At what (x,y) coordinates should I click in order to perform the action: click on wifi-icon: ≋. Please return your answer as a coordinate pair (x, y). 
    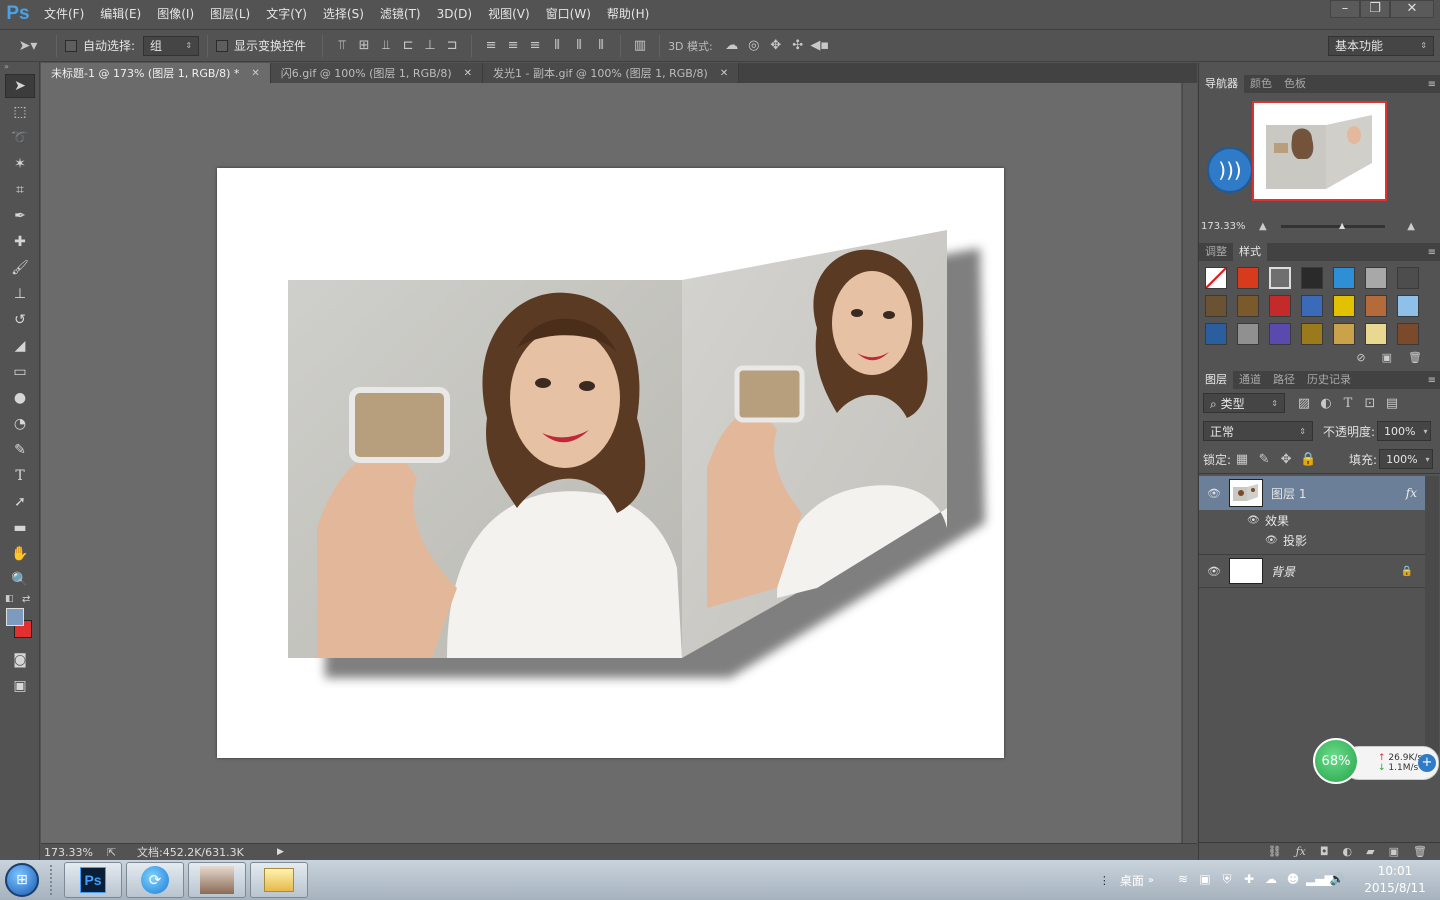
    Looking at the image, I should click on (1183, 880).